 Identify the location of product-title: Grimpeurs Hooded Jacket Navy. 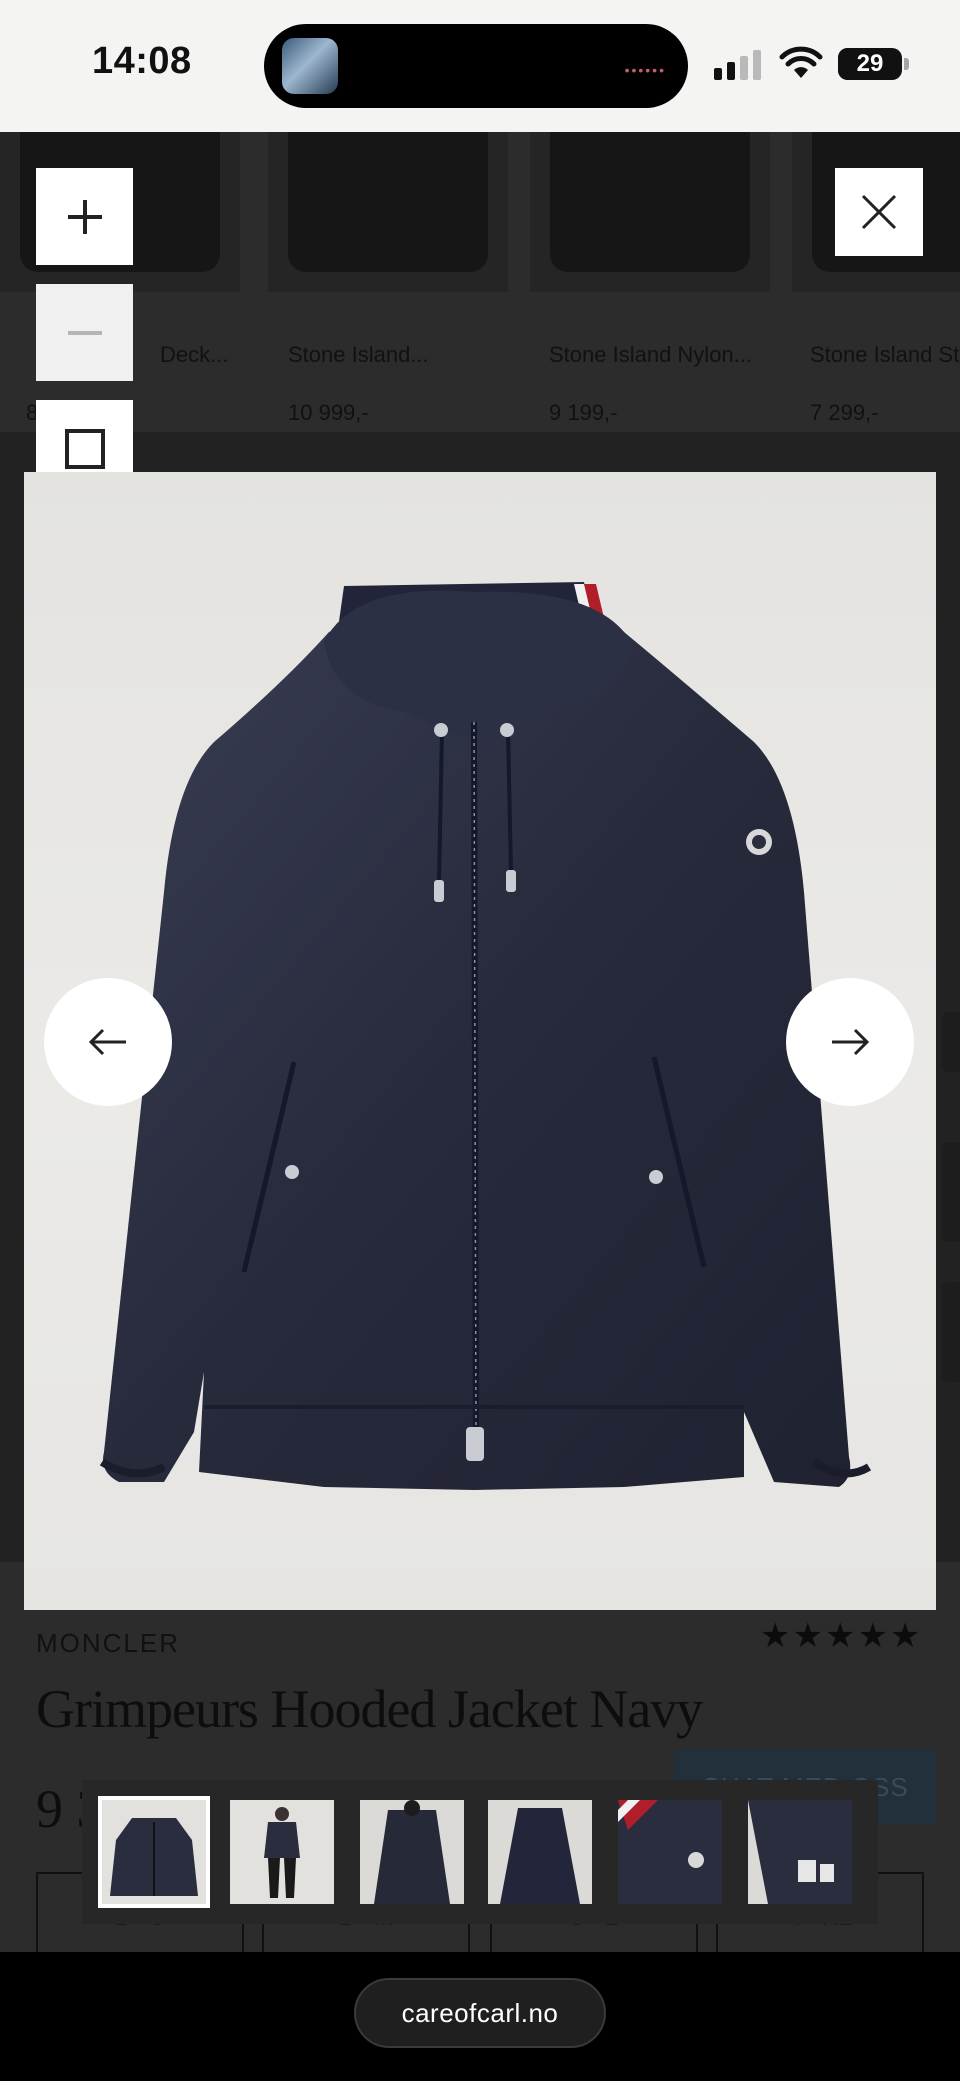
(369, 1709).